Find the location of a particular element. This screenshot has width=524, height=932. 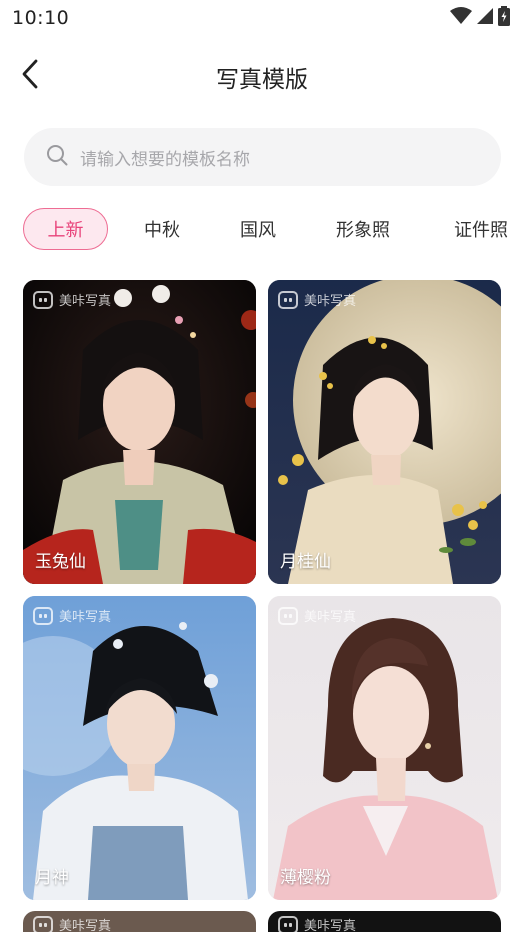

category-tabs: 上新 中秋 国风 形象照 证件照 is located at coordinates (262, 230).